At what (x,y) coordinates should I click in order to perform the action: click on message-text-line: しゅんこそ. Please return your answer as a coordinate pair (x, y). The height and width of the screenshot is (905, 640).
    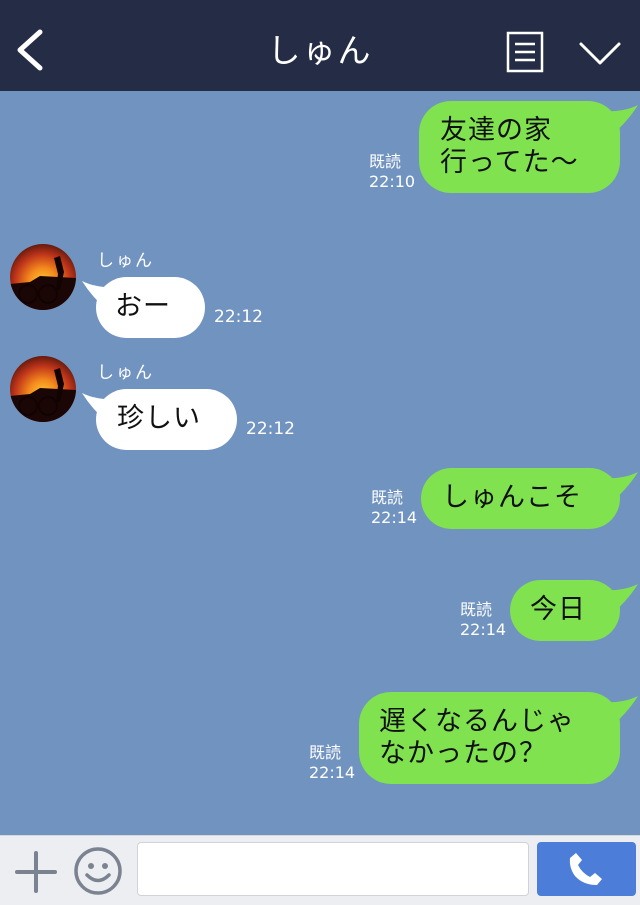
    Looking at the image, I should click on (512, 497).